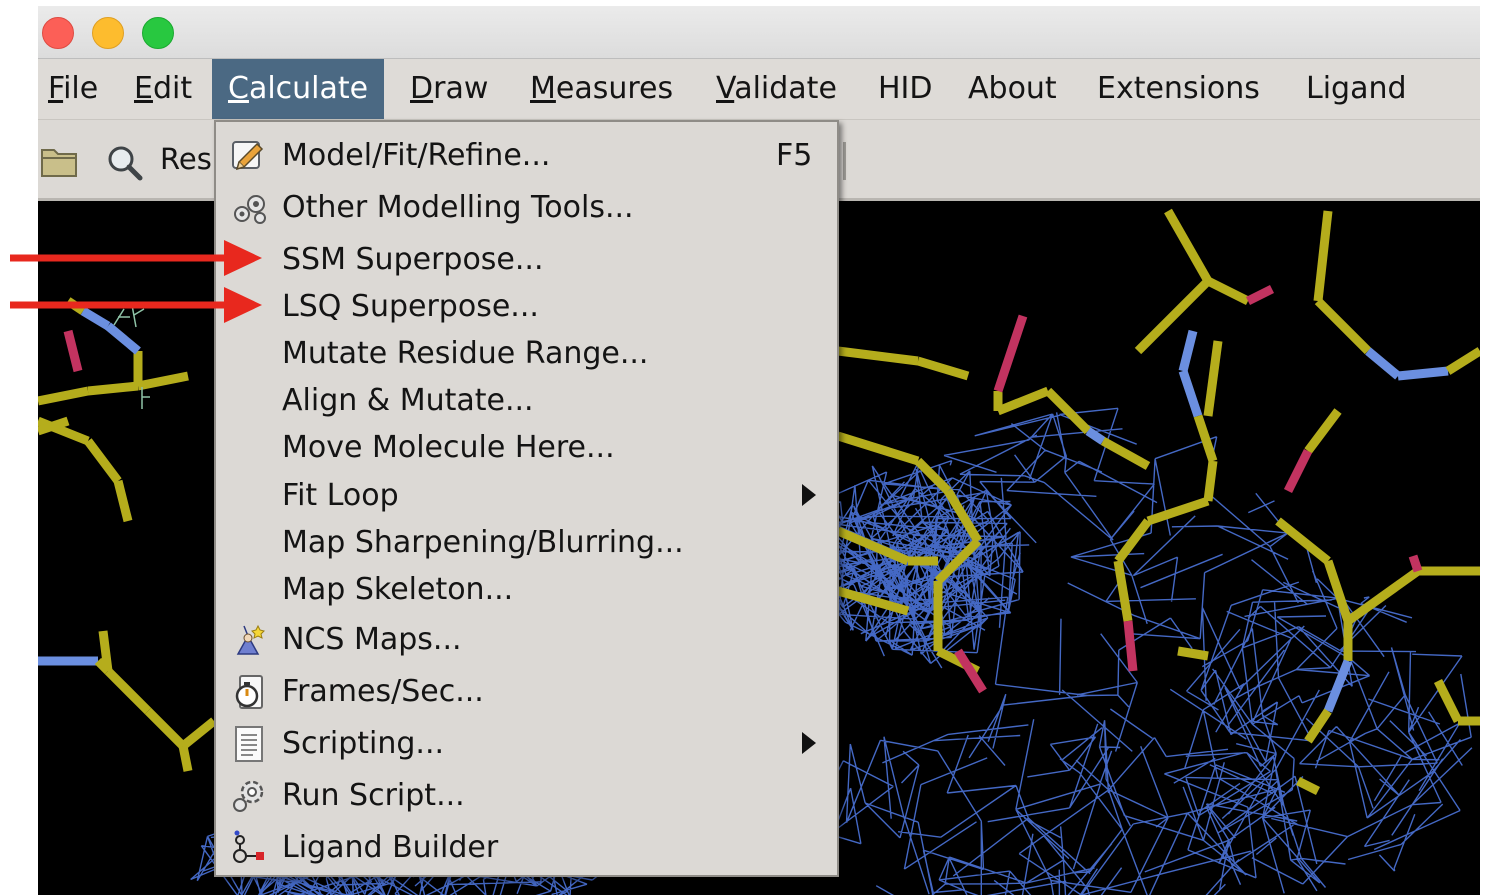  I want to click on annotation-overlay, so click(136, 281).